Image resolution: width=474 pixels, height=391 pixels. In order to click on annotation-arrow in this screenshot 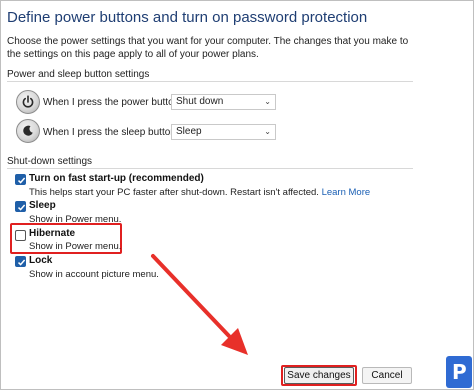, I will do `click(199, 304)`.